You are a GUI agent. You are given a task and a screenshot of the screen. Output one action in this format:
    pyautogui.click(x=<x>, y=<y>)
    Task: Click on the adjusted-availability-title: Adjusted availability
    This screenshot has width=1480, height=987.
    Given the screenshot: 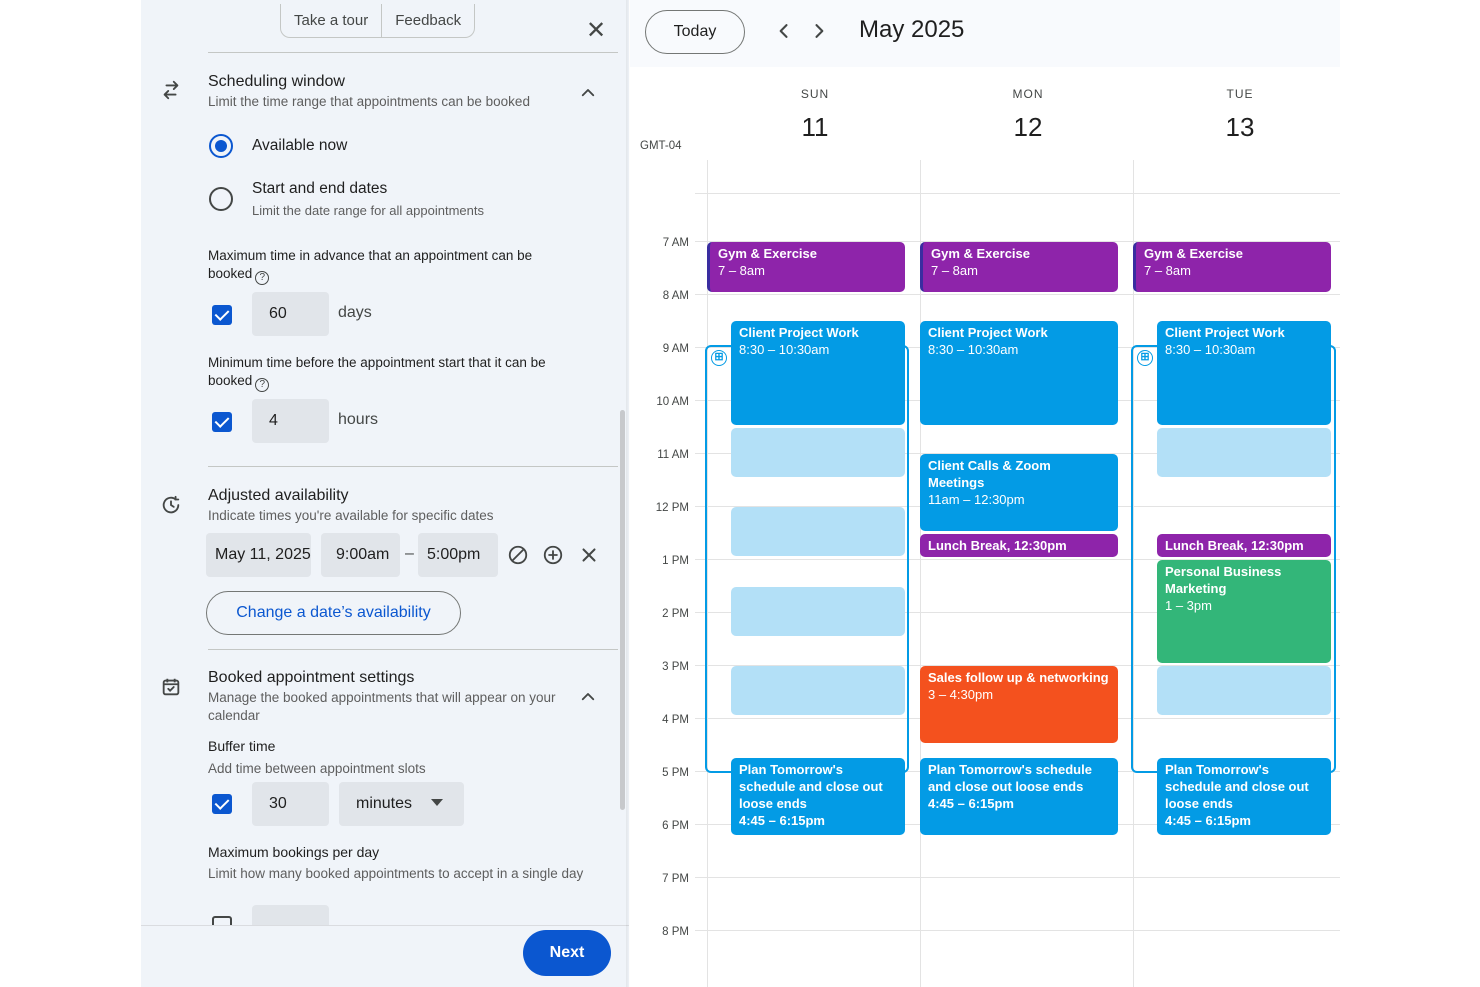 What is the action you would take?
    pyautogui.click(x=278, y=495)
    